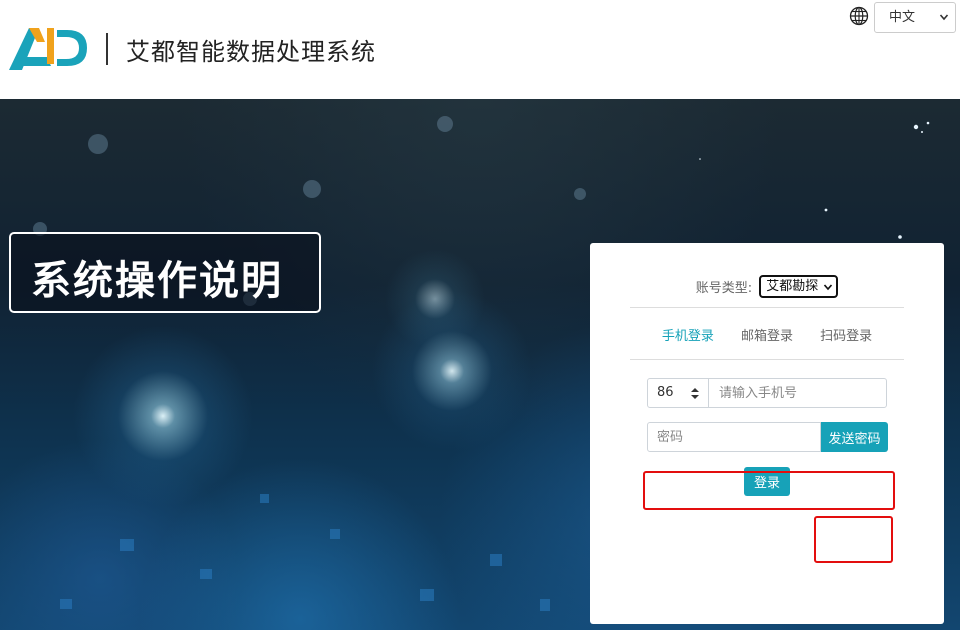  Describe the element at coordinates (251, 52) in the screenshot. I see `app-title: 艾都智能数据处理系统` at that location.